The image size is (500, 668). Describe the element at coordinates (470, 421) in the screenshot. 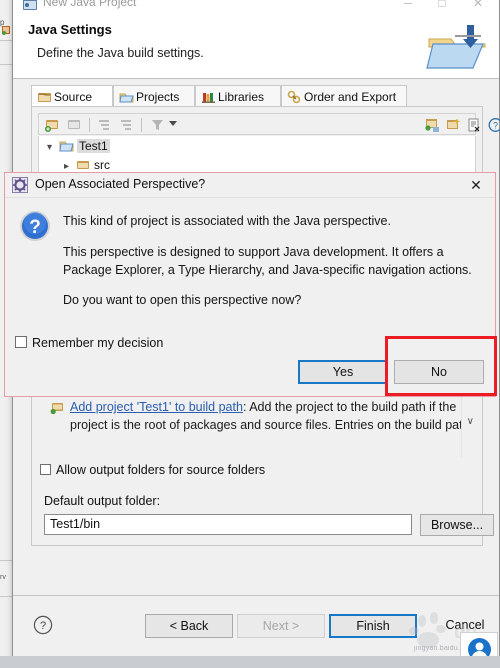

I see `scroll-down-arrow-icon: ∨` at that location.